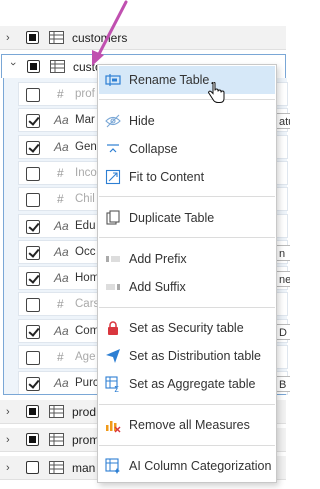 This screenshot has height=489, width=320. Describe the element at coordinates (283, 279) in the screenshot. I see `column-edge-field: ne` at that location.